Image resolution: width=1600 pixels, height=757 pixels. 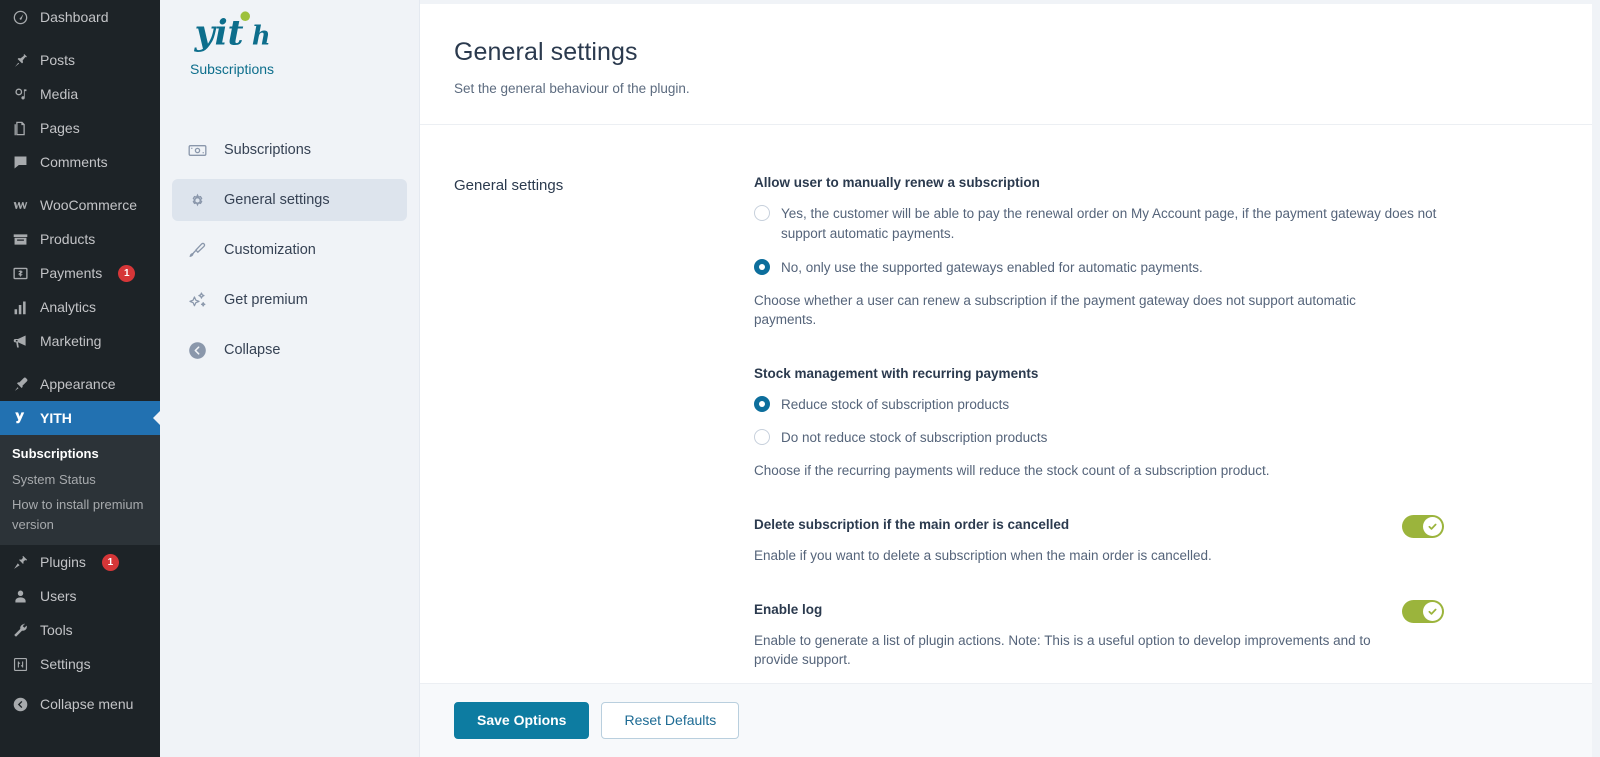 What do you see at coordinates (74, 162) in the screenshot?
I see `sidebar-item-label: Comments` at bounding box center [74, 162].